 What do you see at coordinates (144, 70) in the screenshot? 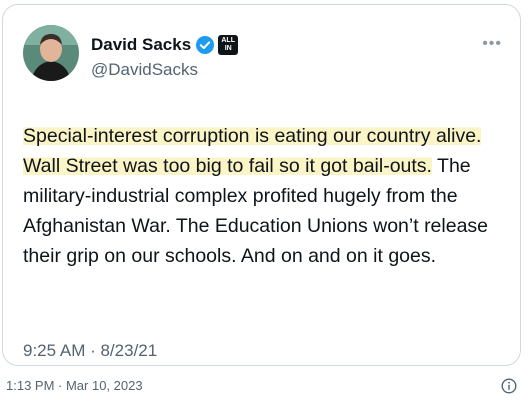
I see `author-handle: @DavidSacks` at bounding box center [144, 70].